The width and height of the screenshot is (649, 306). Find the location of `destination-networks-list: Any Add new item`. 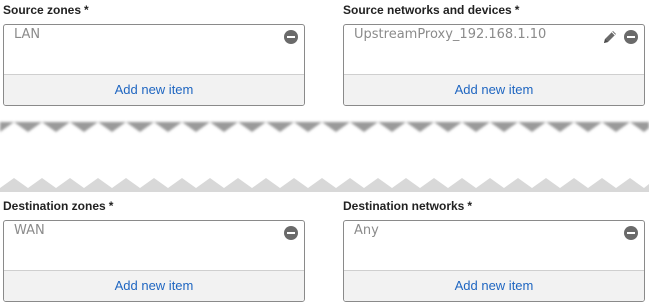

destination-networks-list: Any Add new item is located at coordinates (494, 261).